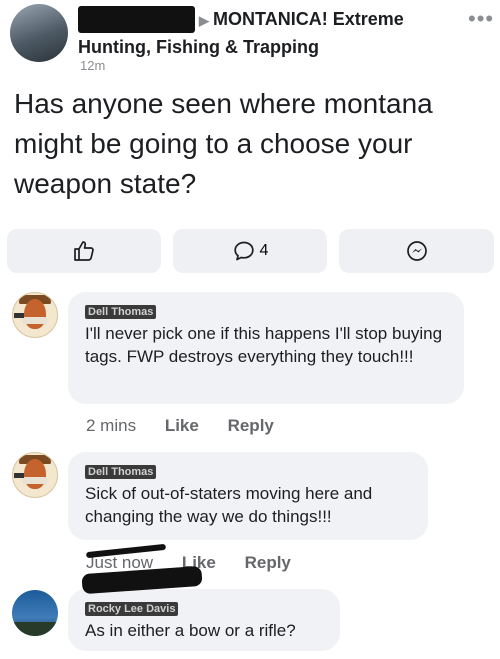  I want to click on comment-icon, so click(243, 251).